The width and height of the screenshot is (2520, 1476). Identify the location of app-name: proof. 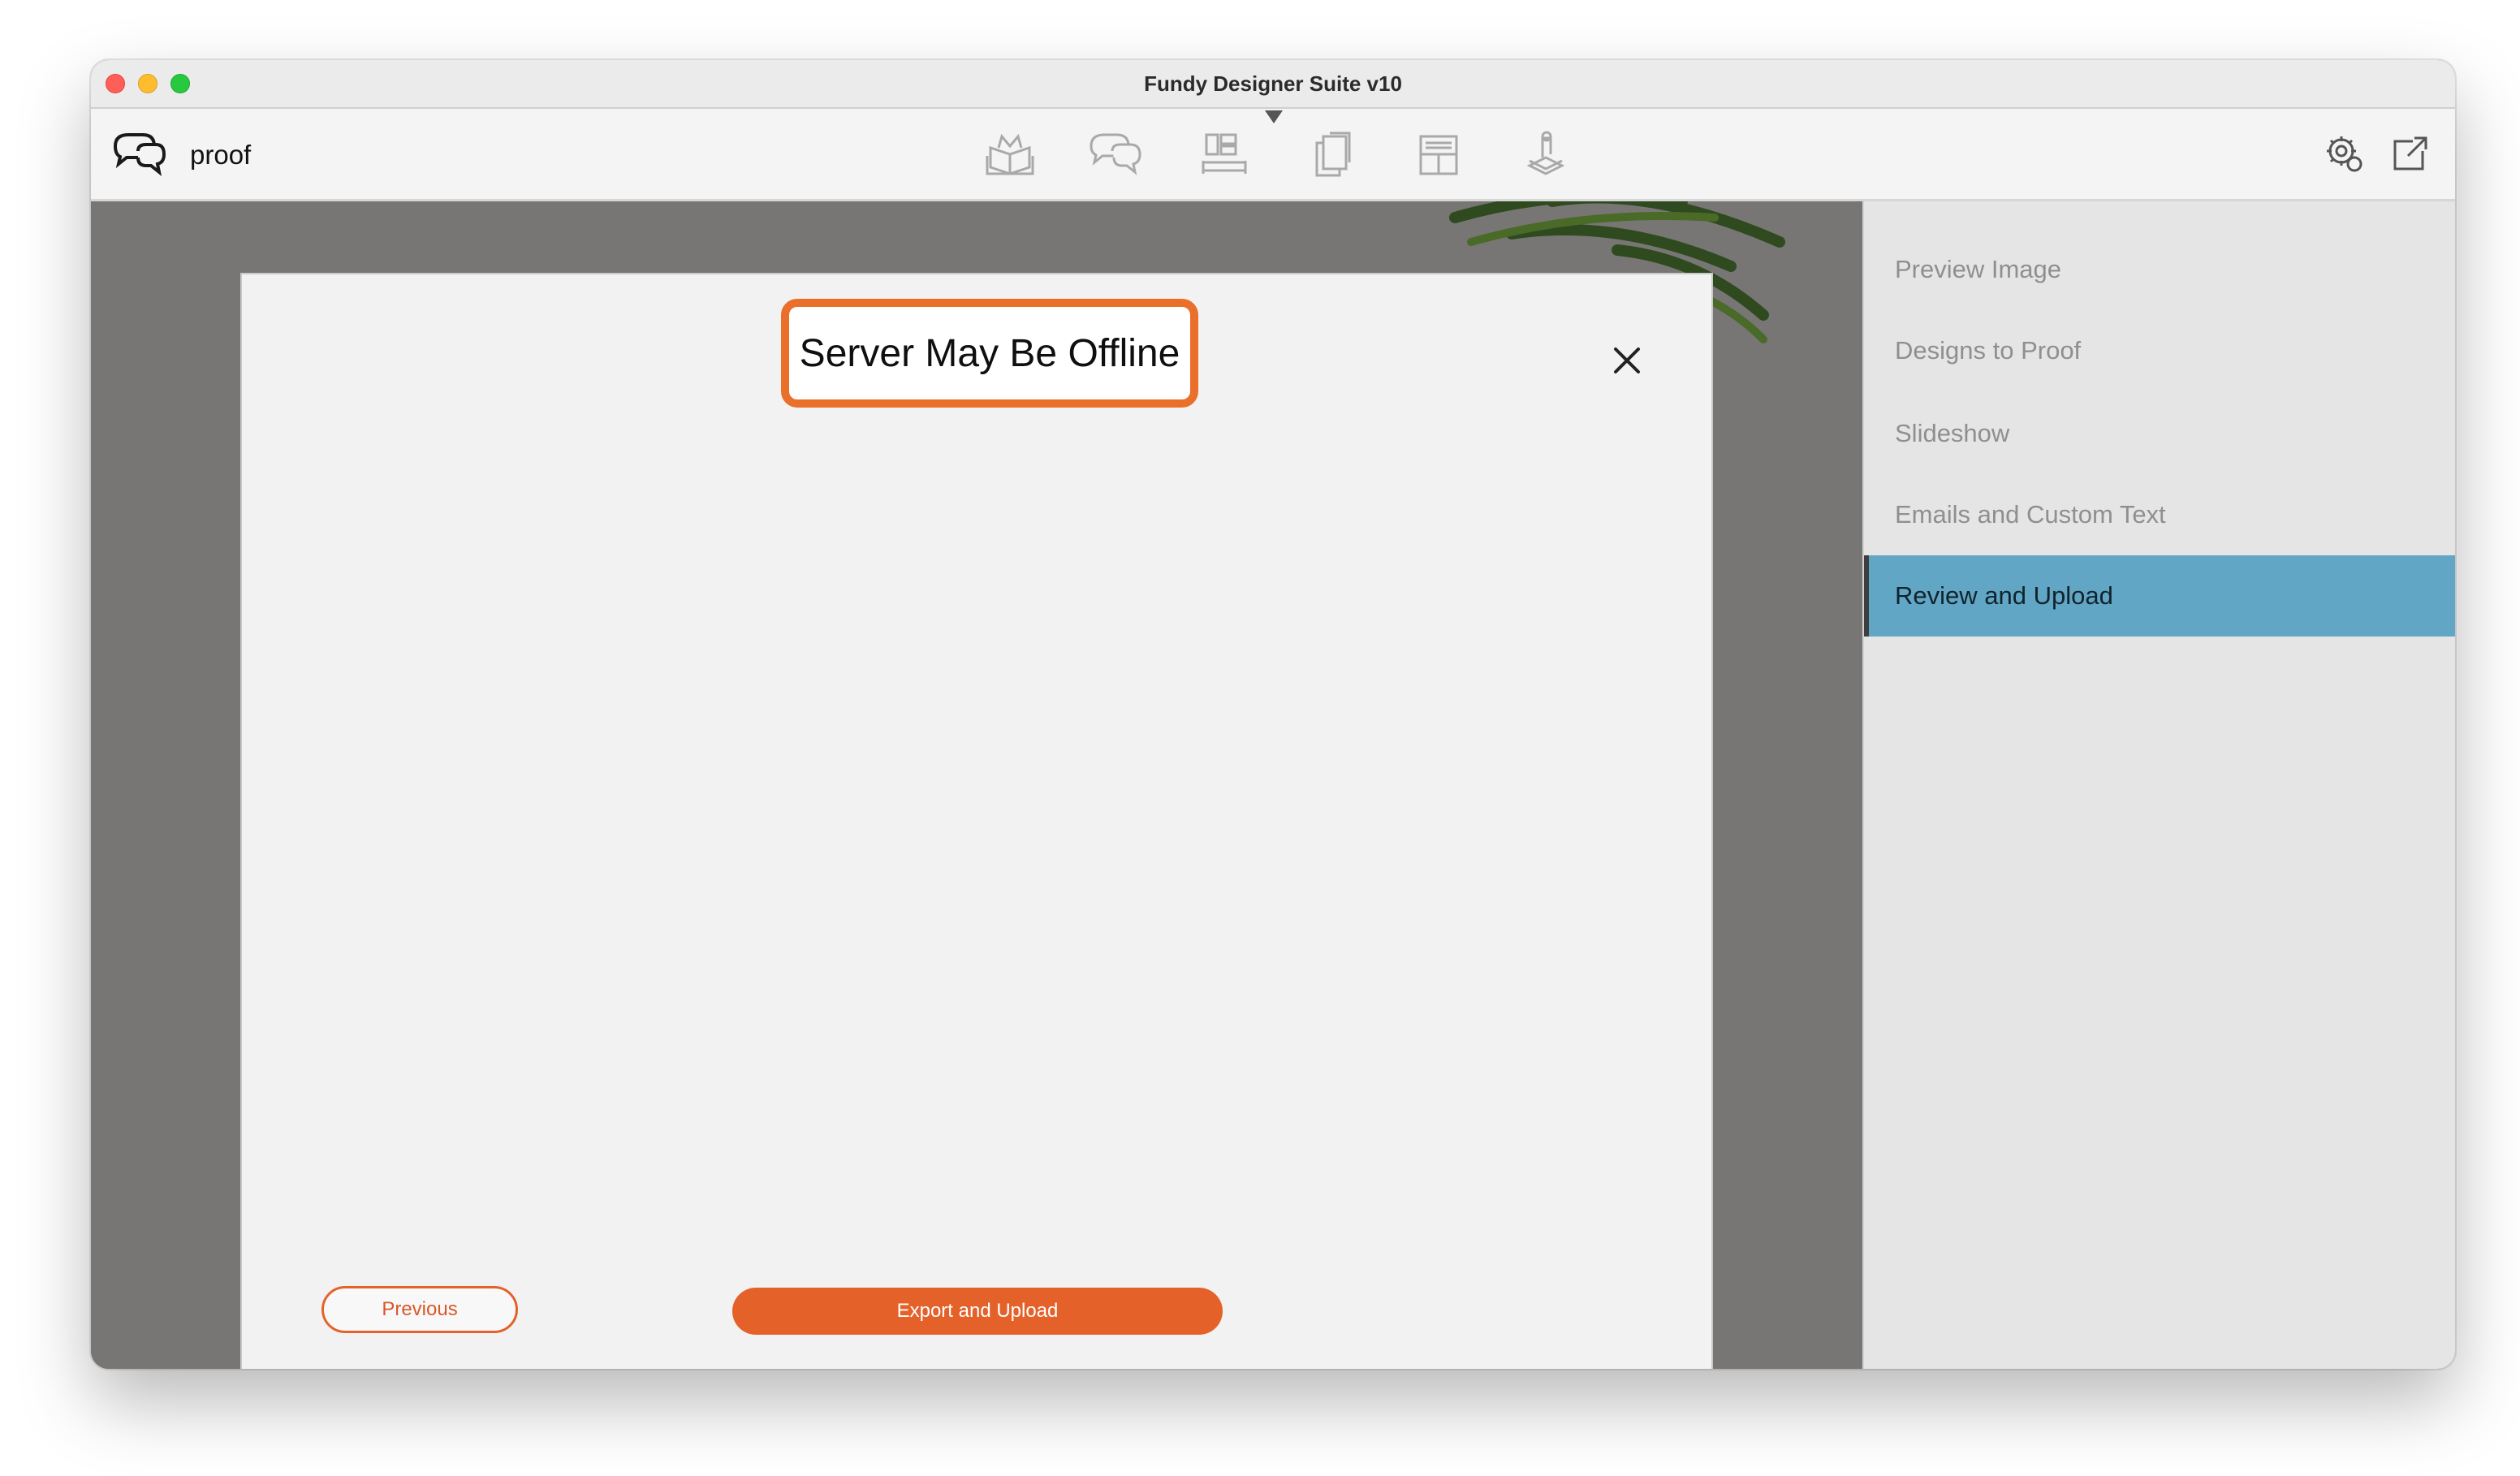
(221, 155).